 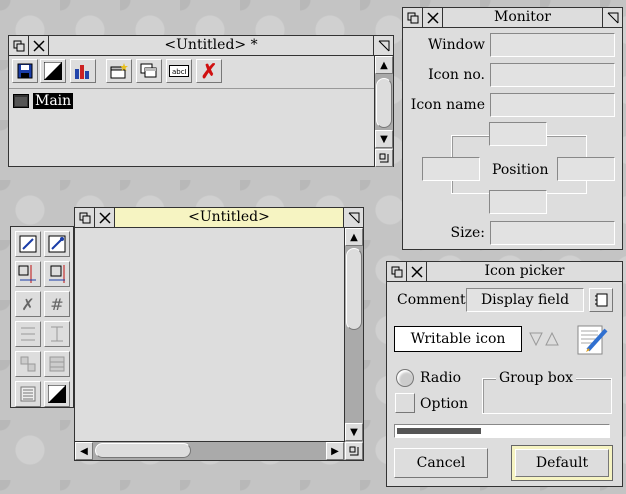 I want to click on cancel-button: Cancel, so click(x=441, y=463).